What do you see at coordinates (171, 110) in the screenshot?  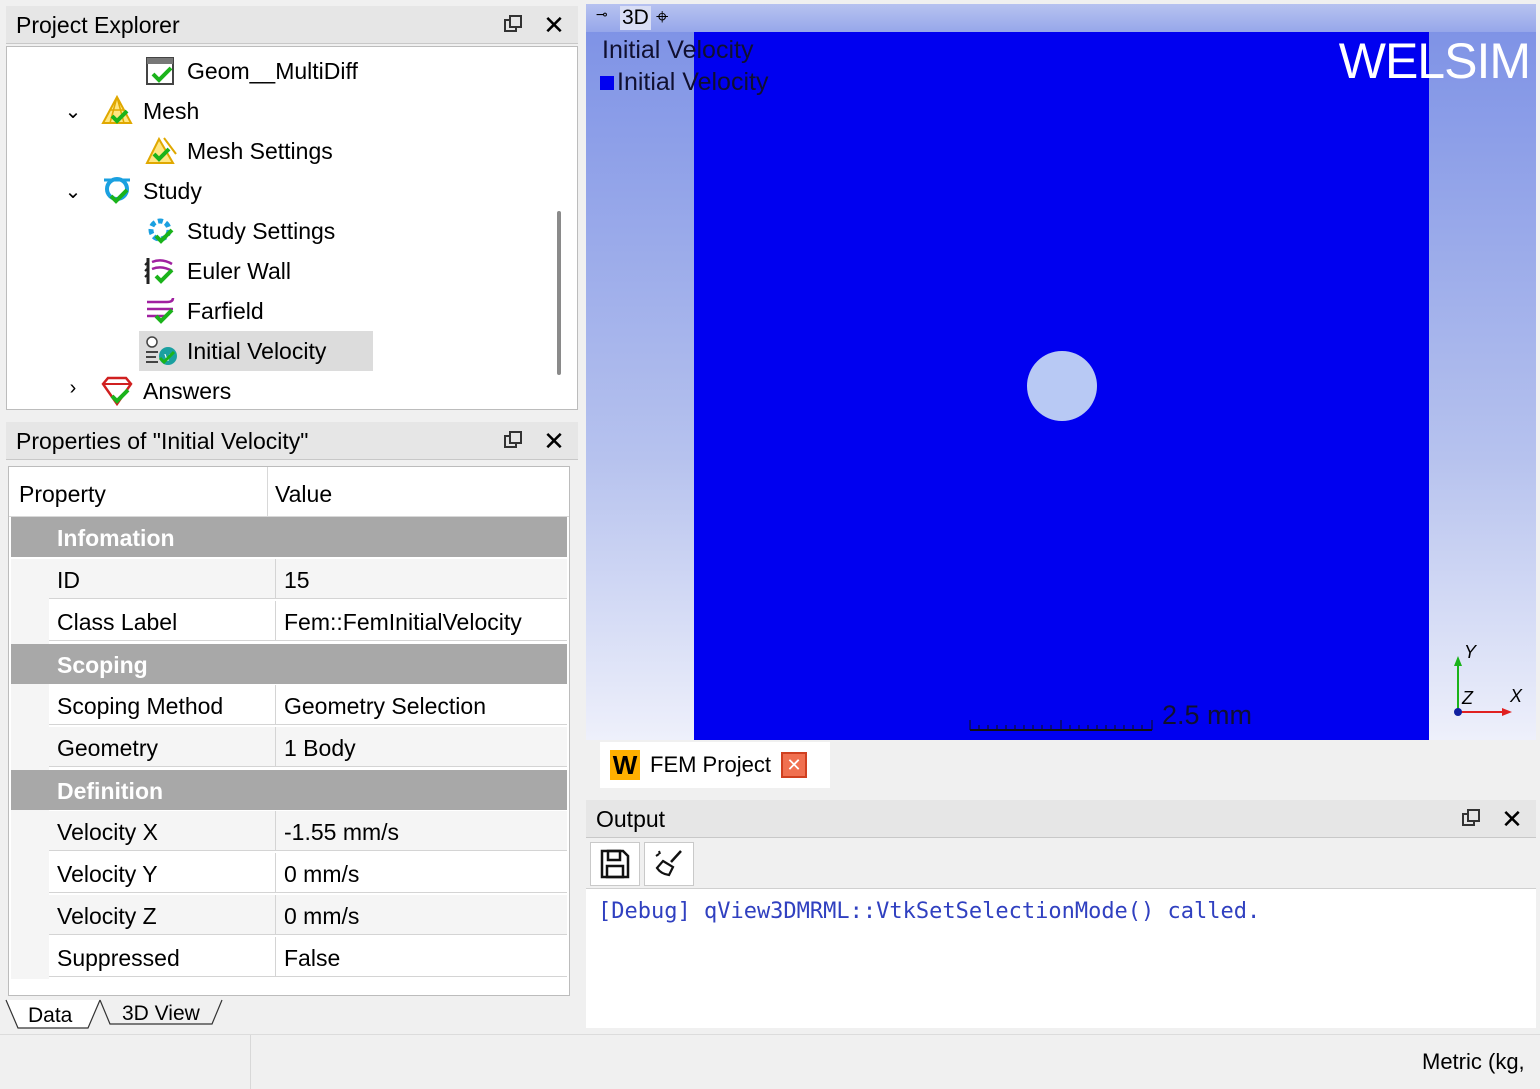 I see `tree-item-label: Mesh` at bounding box center [171, 110].